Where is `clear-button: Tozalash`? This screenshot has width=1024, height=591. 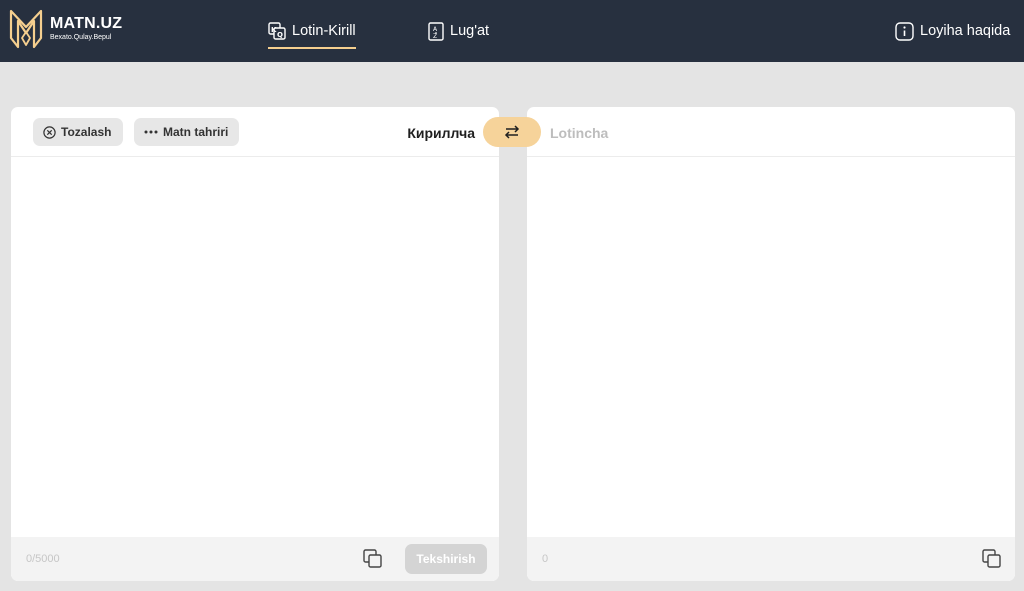
clear-button: Tozalash is located at coordinates (78, 132).